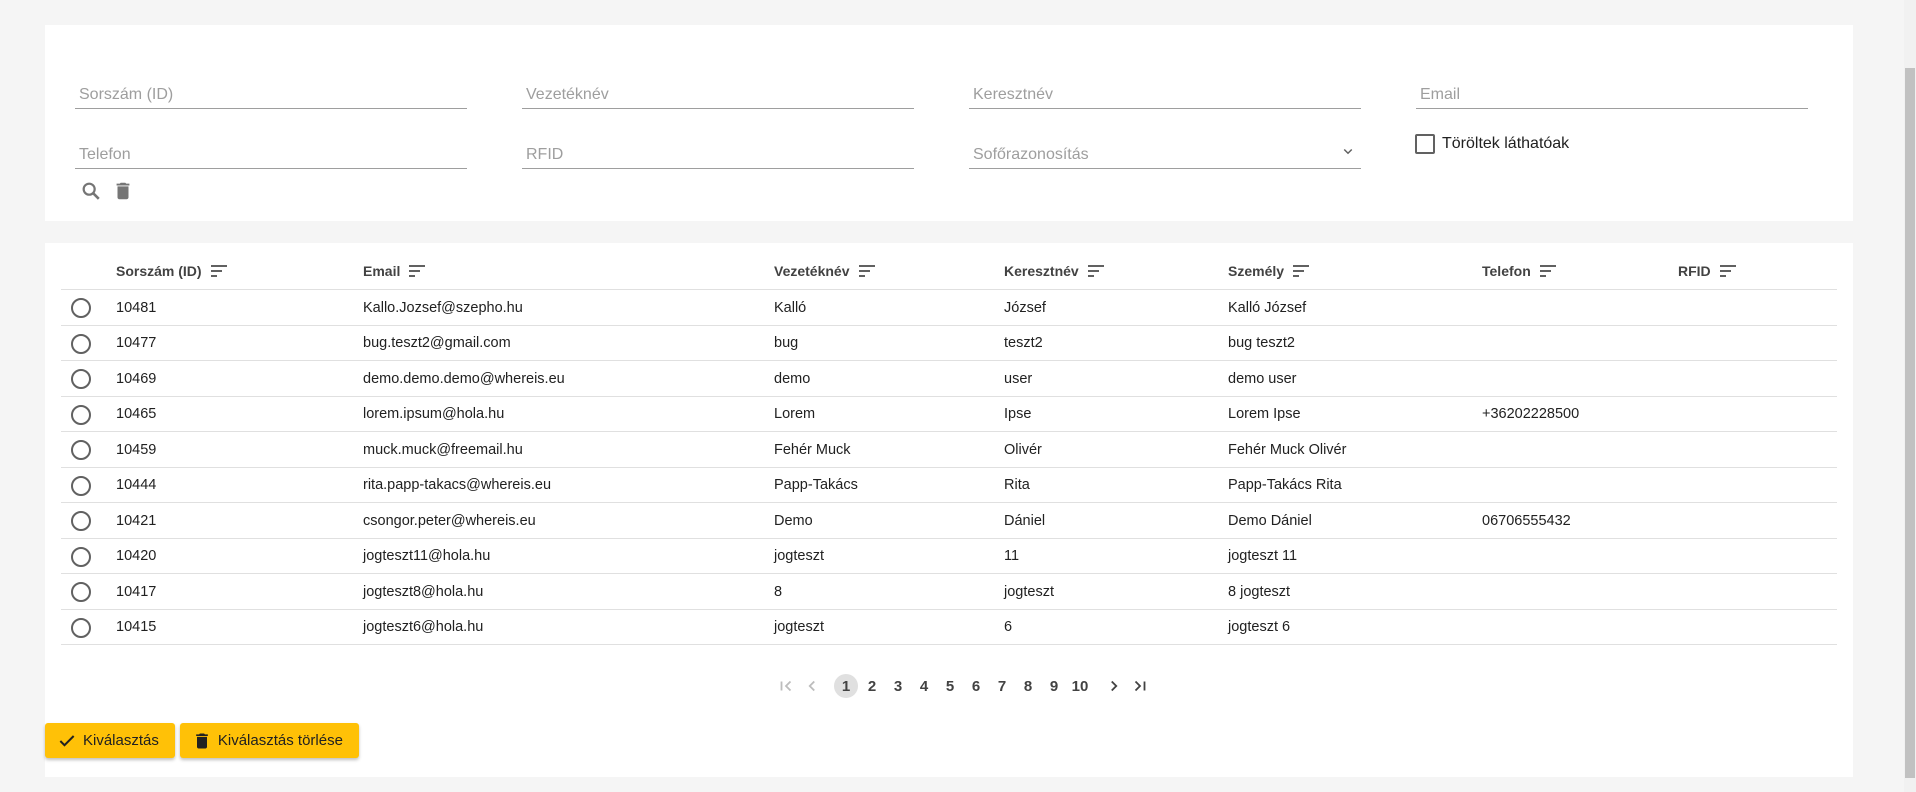 The image size is (1916, 792). Describe the element at coordinates (67, 740) in the screenshot. I see `check-icon` at that location.